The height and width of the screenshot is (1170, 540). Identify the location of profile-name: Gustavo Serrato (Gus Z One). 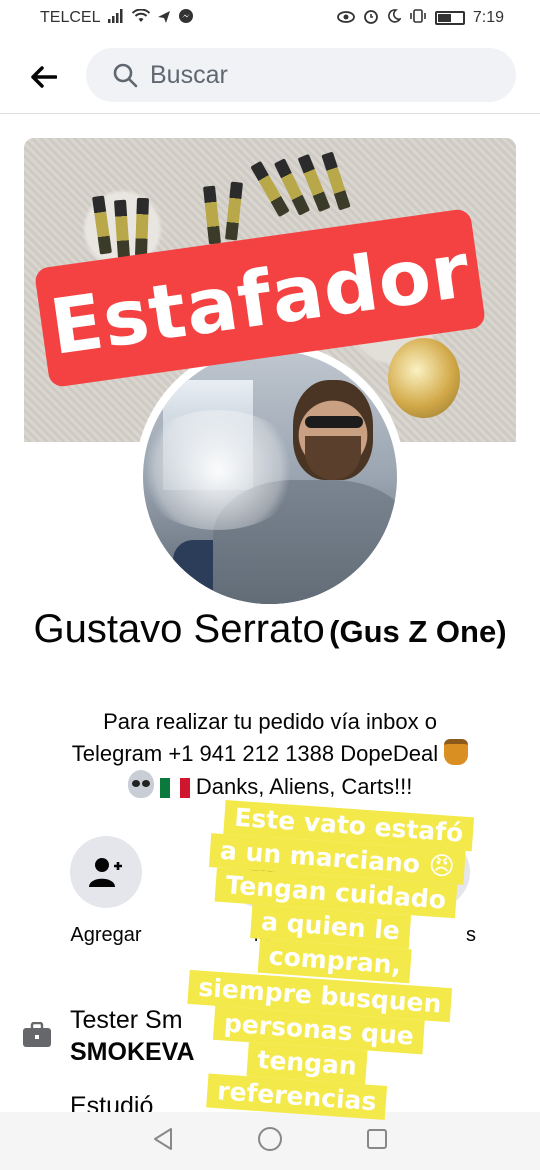
(270, 633).